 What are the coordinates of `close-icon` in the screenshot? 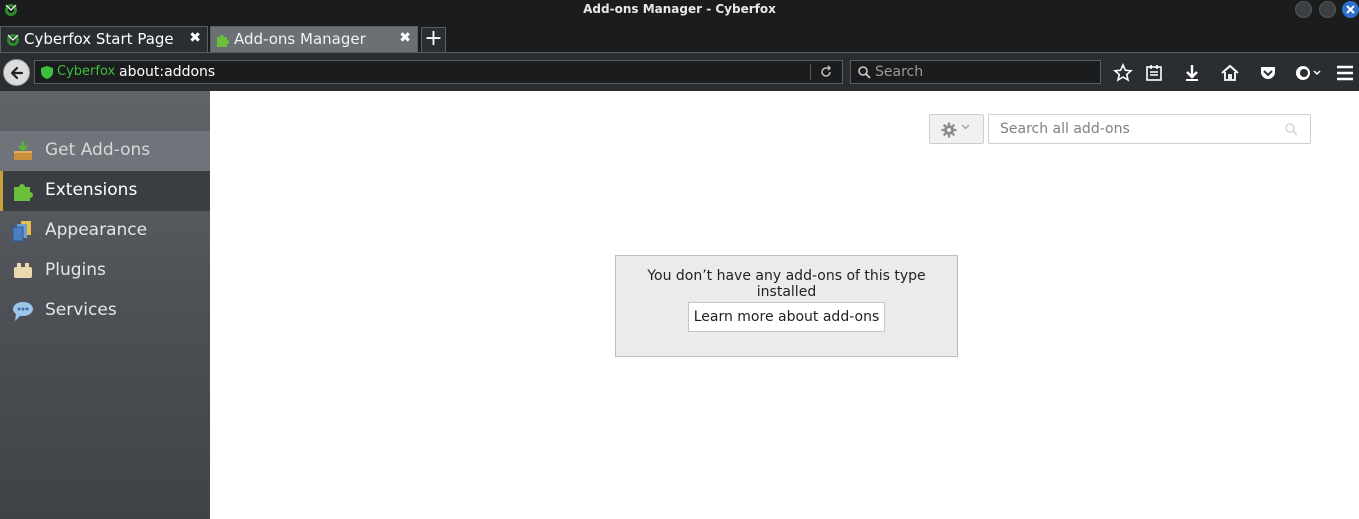 It's located at (1350, 9).